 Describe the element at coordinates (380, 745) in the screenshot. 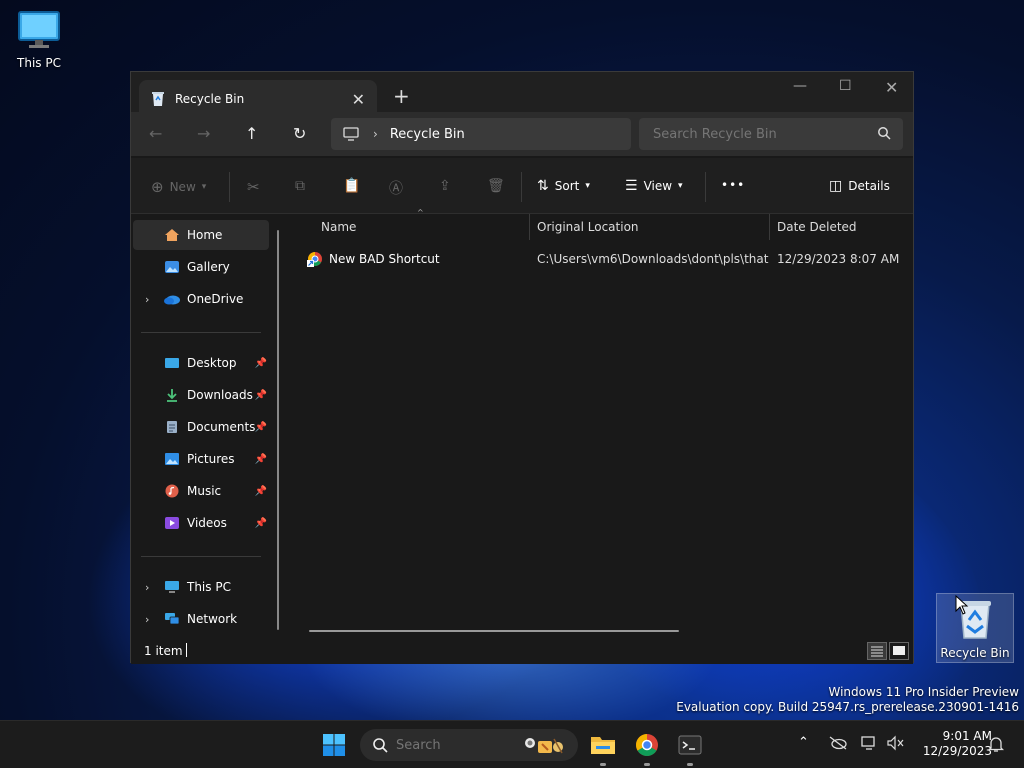

I see `search-icon` at that location.